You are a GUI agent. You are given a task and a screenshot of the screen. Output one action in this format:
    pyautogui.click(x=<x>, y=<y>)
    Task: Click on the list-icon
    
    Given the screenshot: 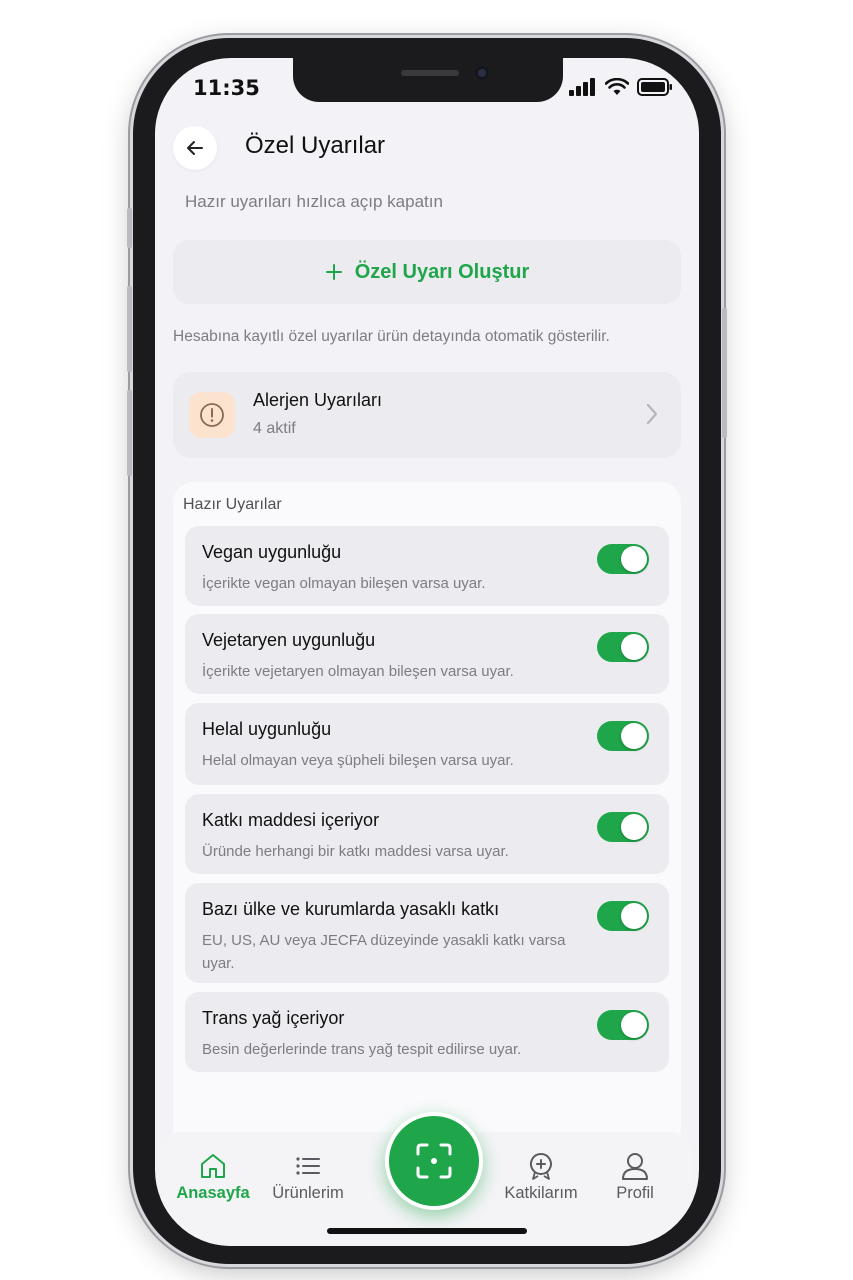 What is the action you would take?
    pyautogui.click(x=308, y=1166)
    